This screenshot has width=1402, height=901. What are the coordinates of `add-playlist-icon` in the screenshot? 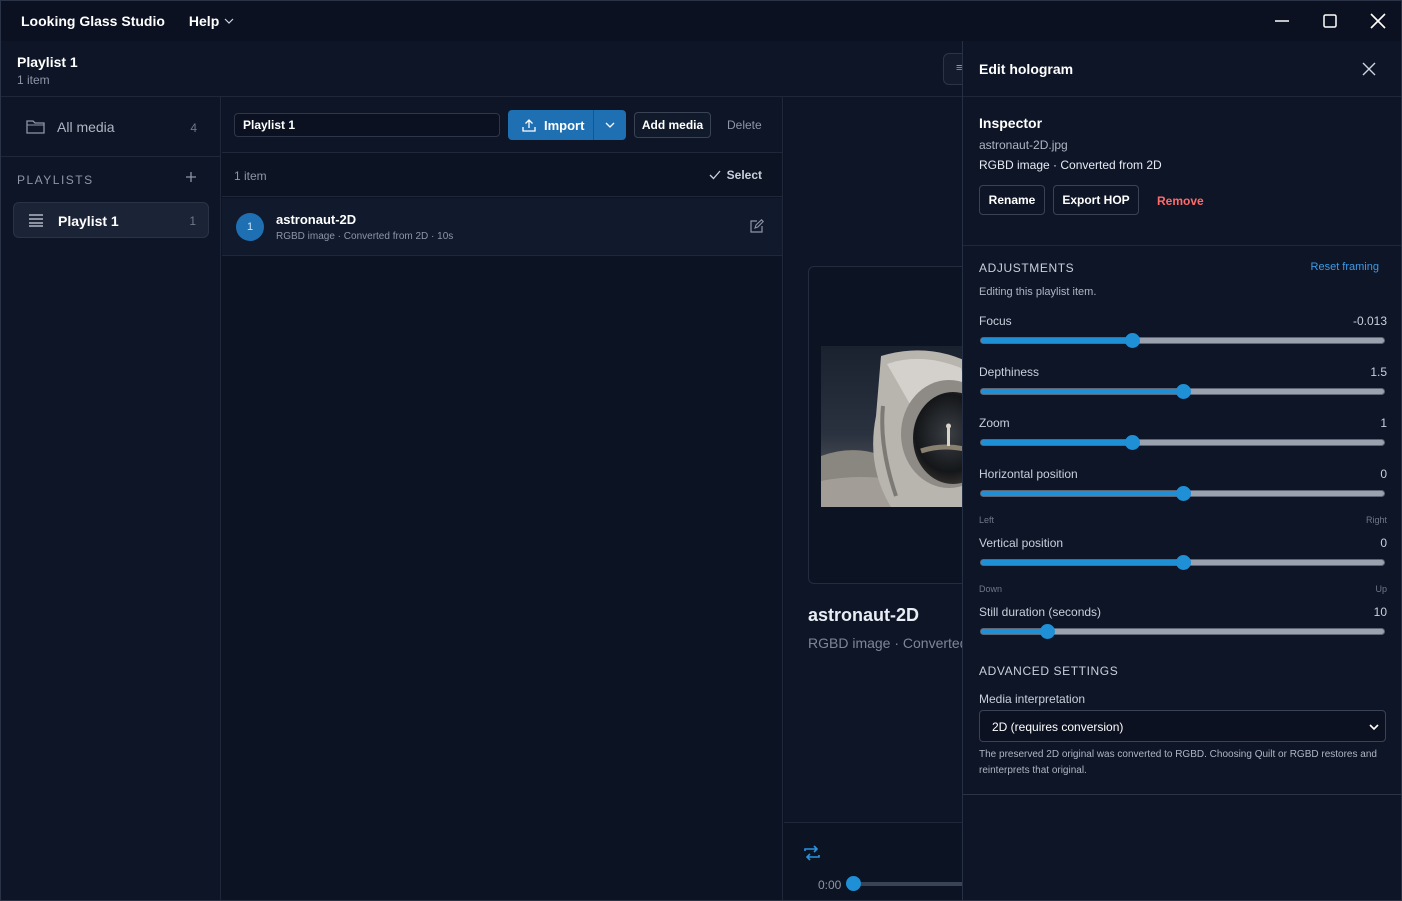 It's located at (191, 177).